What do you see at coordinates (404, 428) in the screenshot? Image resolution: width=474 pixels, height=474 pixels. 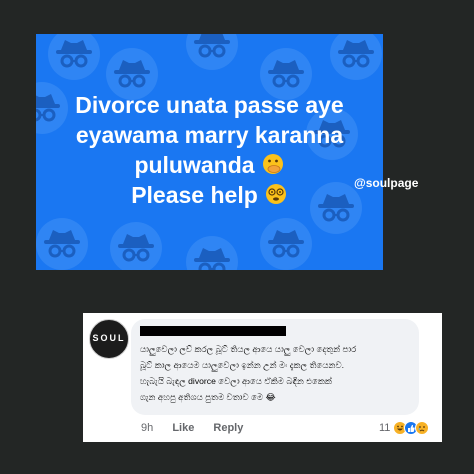 I see `reaction-summary: 11` at bounding box center [404, 428].